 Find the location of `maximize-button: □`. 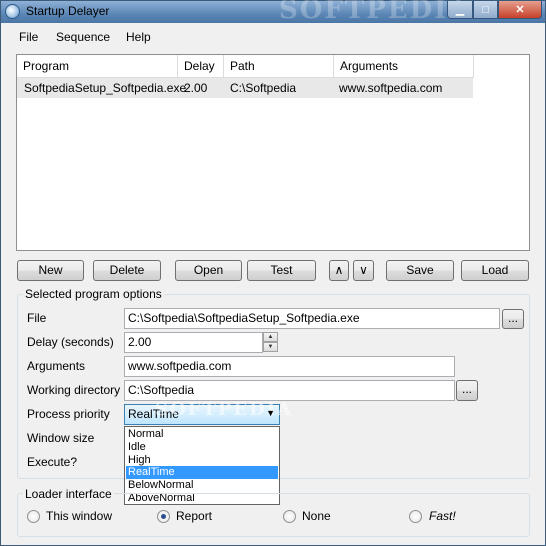

maximize-button: □ is located at coordinates (485, 10).